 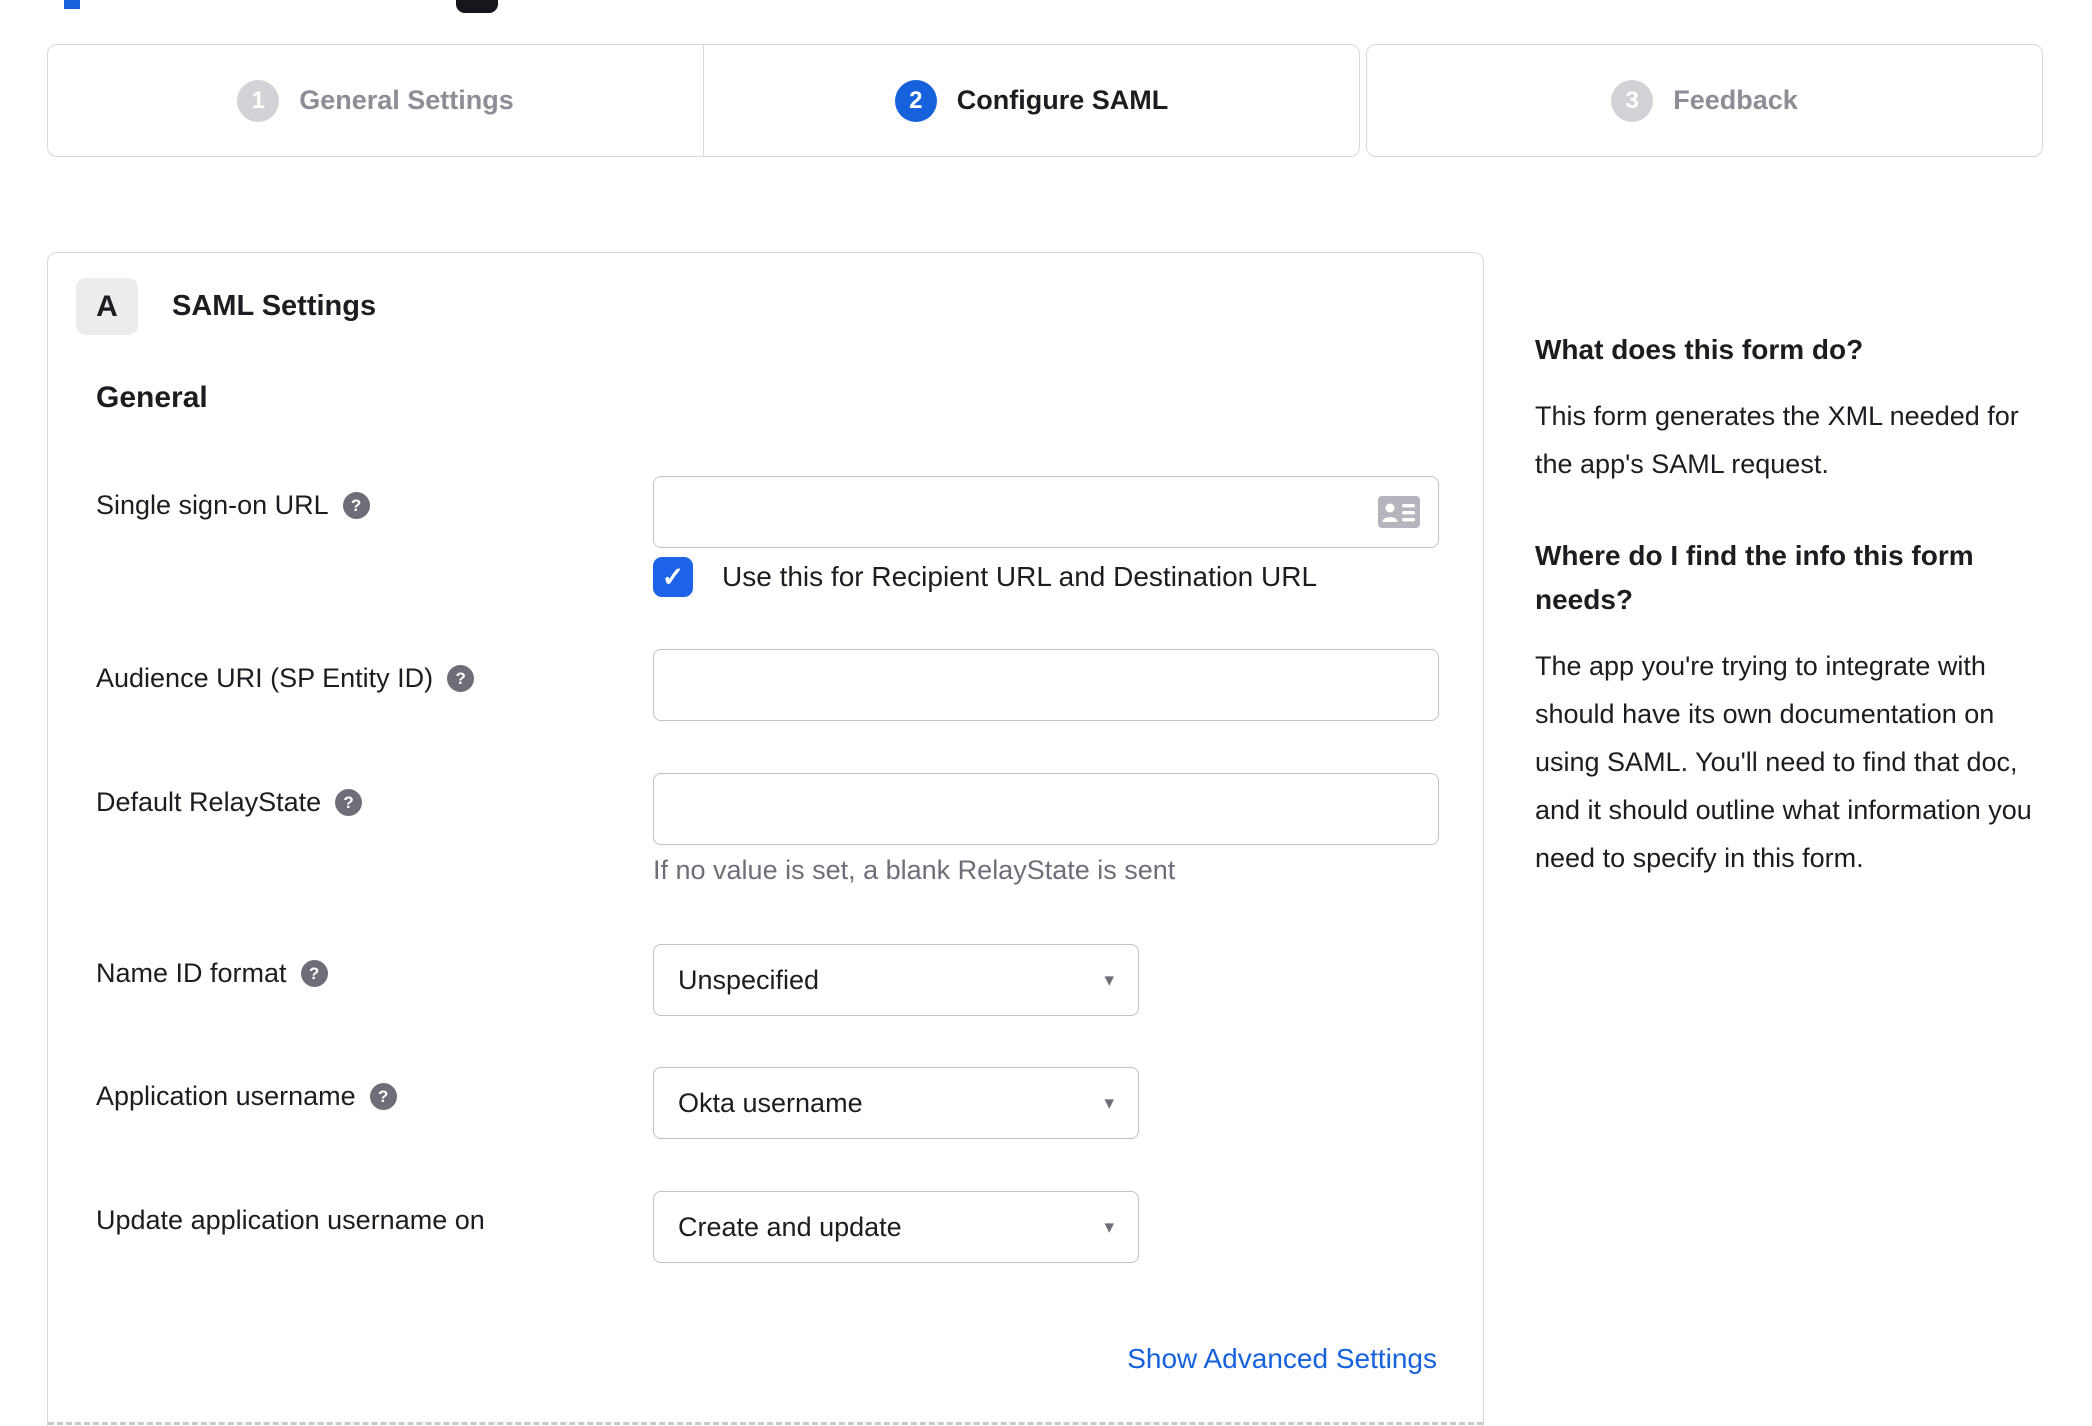 What do you see at coordinates (258, 100) in the screenshot?
I see `step-number-badge: 1` at bounding box center [258, 100].